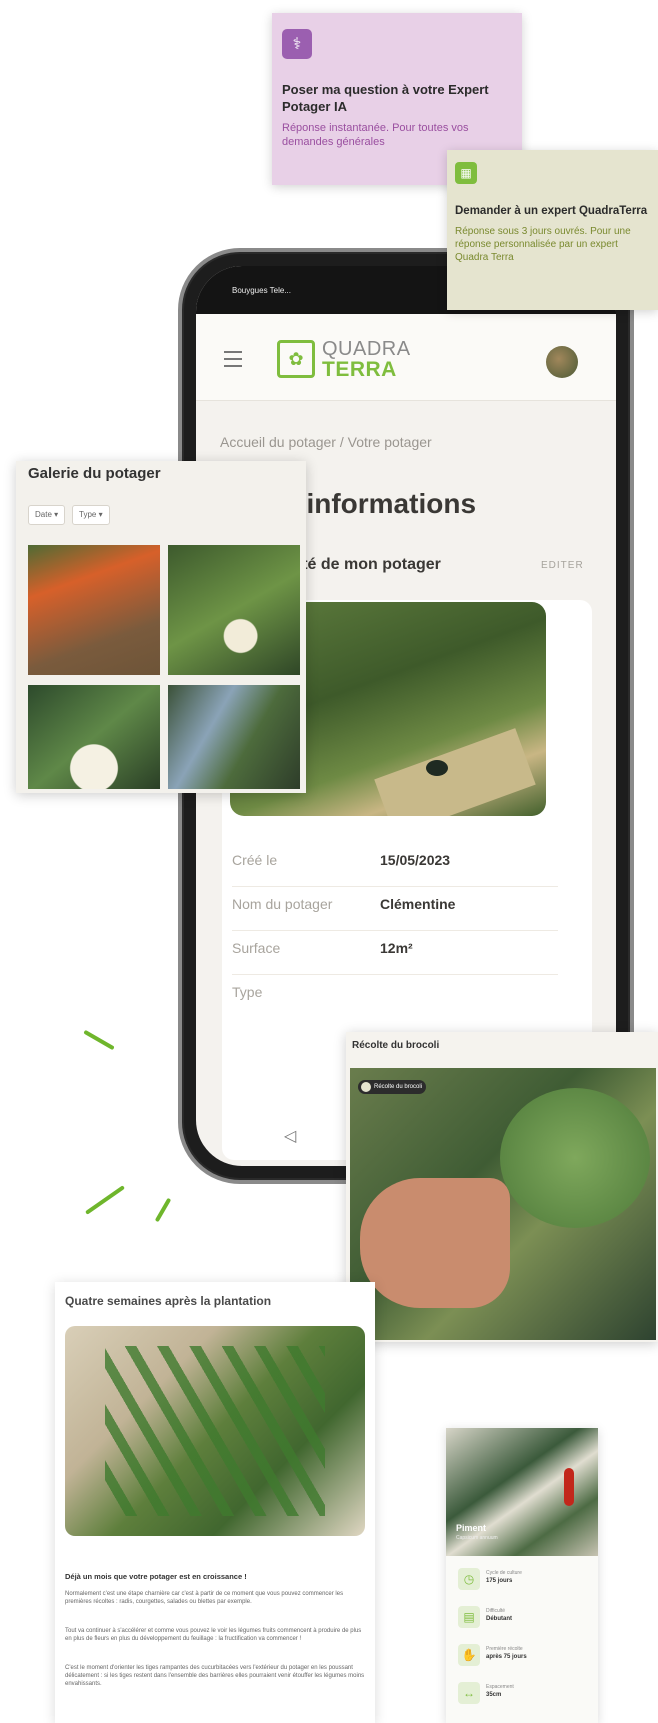 The image size is (658, 1723). What do you see at coordinates (396, 1045) in the screenshot?
I see `harvest-title: Récolte du brocoli` at bounding box center [396, 1045].